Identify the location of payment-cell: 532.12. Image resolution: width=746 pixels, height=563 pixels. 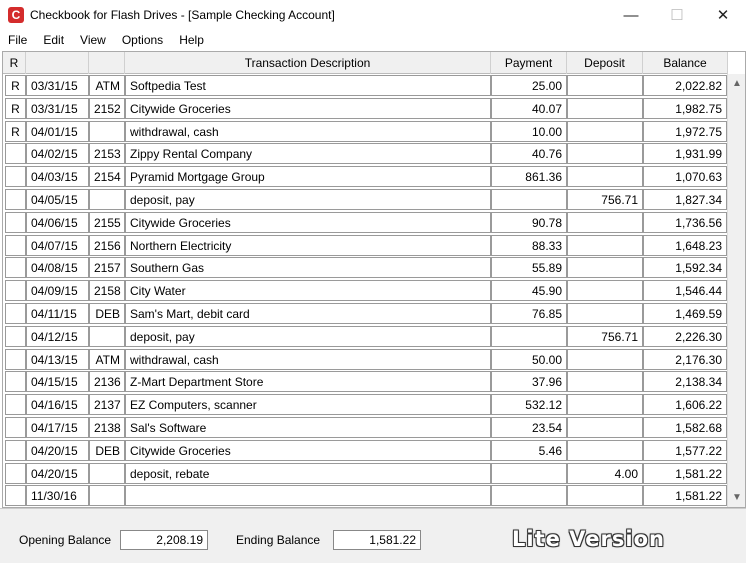
(529, 405).